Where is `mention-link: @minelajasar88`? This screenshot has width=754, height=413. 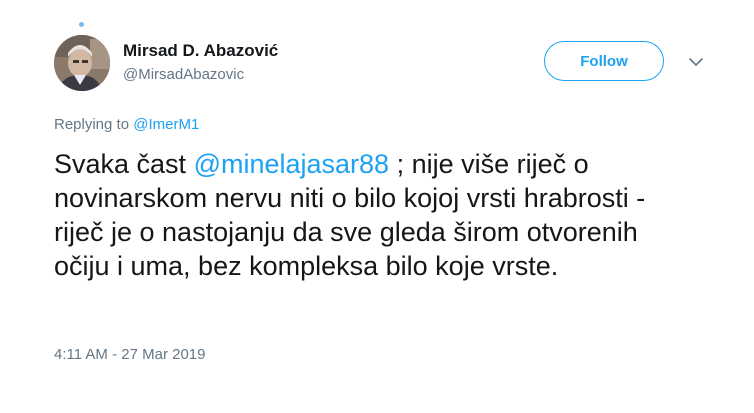 mention-link: @minelajasar88 is located at coordinates (292, 164).